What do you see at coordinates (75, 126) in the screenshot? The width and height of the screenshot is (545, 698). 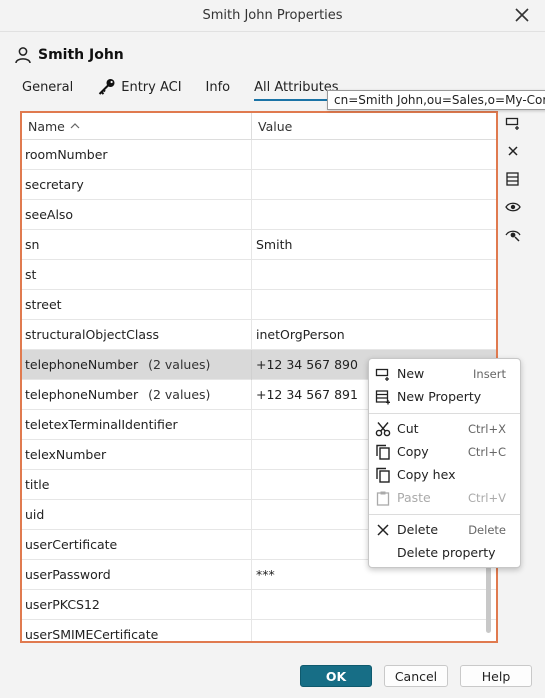 I see `sort-ascending-icon` at bounding box center [75, 126].